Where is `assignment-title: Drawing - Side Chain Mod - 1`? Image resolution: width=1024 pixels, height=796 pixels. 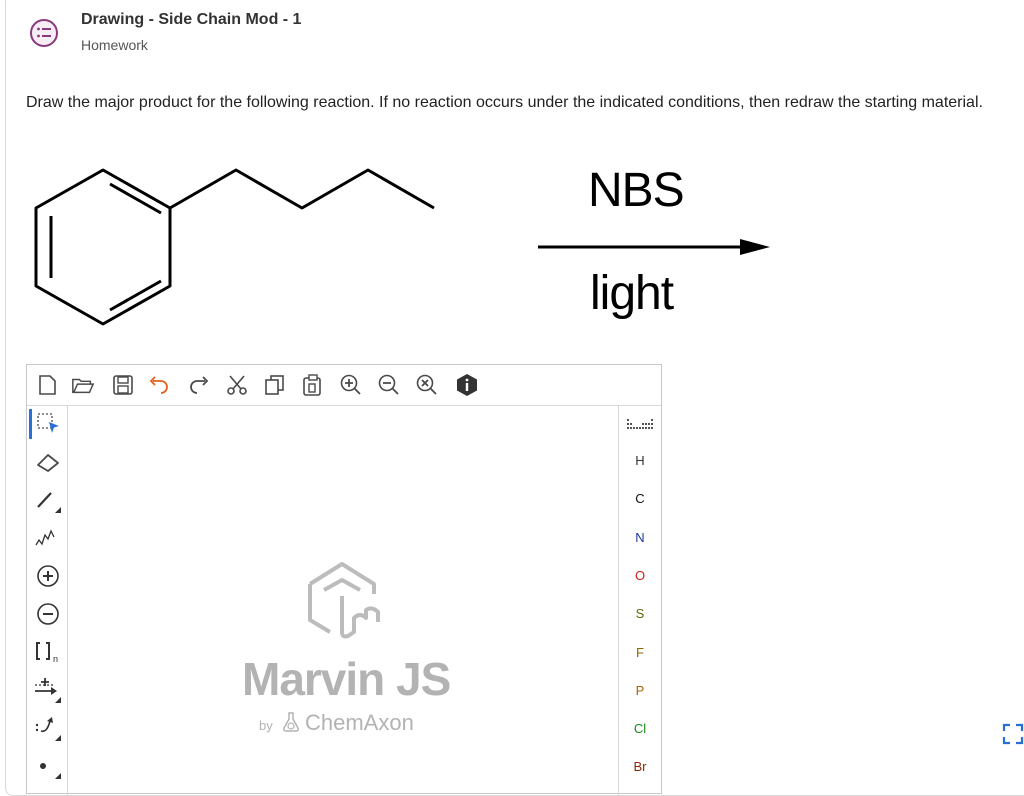 assignment-title: Drawing - Side Chain Mod - 1 is located at coordinates (191, 19).